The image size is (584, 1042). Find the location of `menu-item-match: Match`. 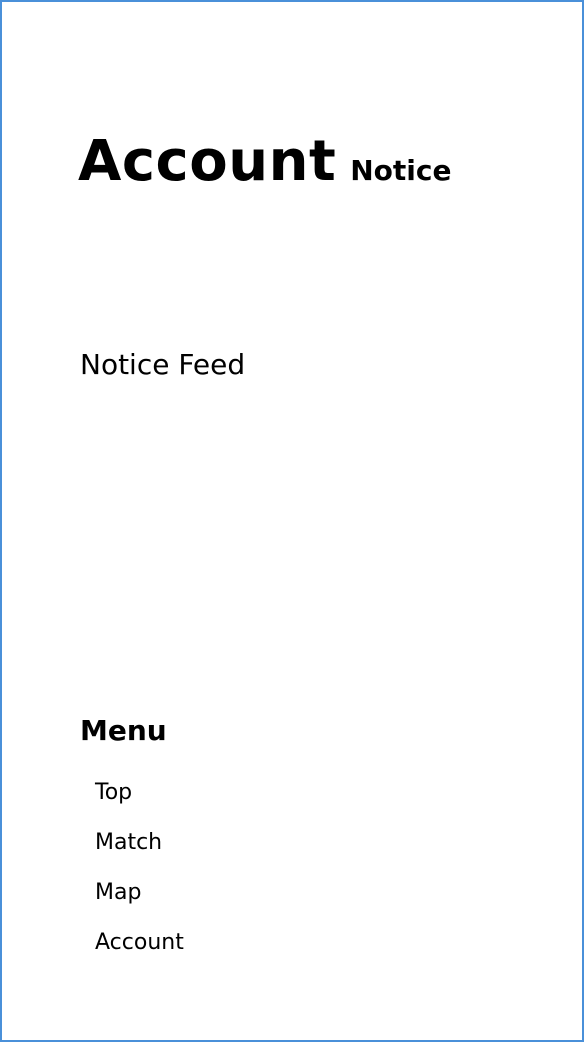

menu-item-match: Match is located at coordinates (287, 843).